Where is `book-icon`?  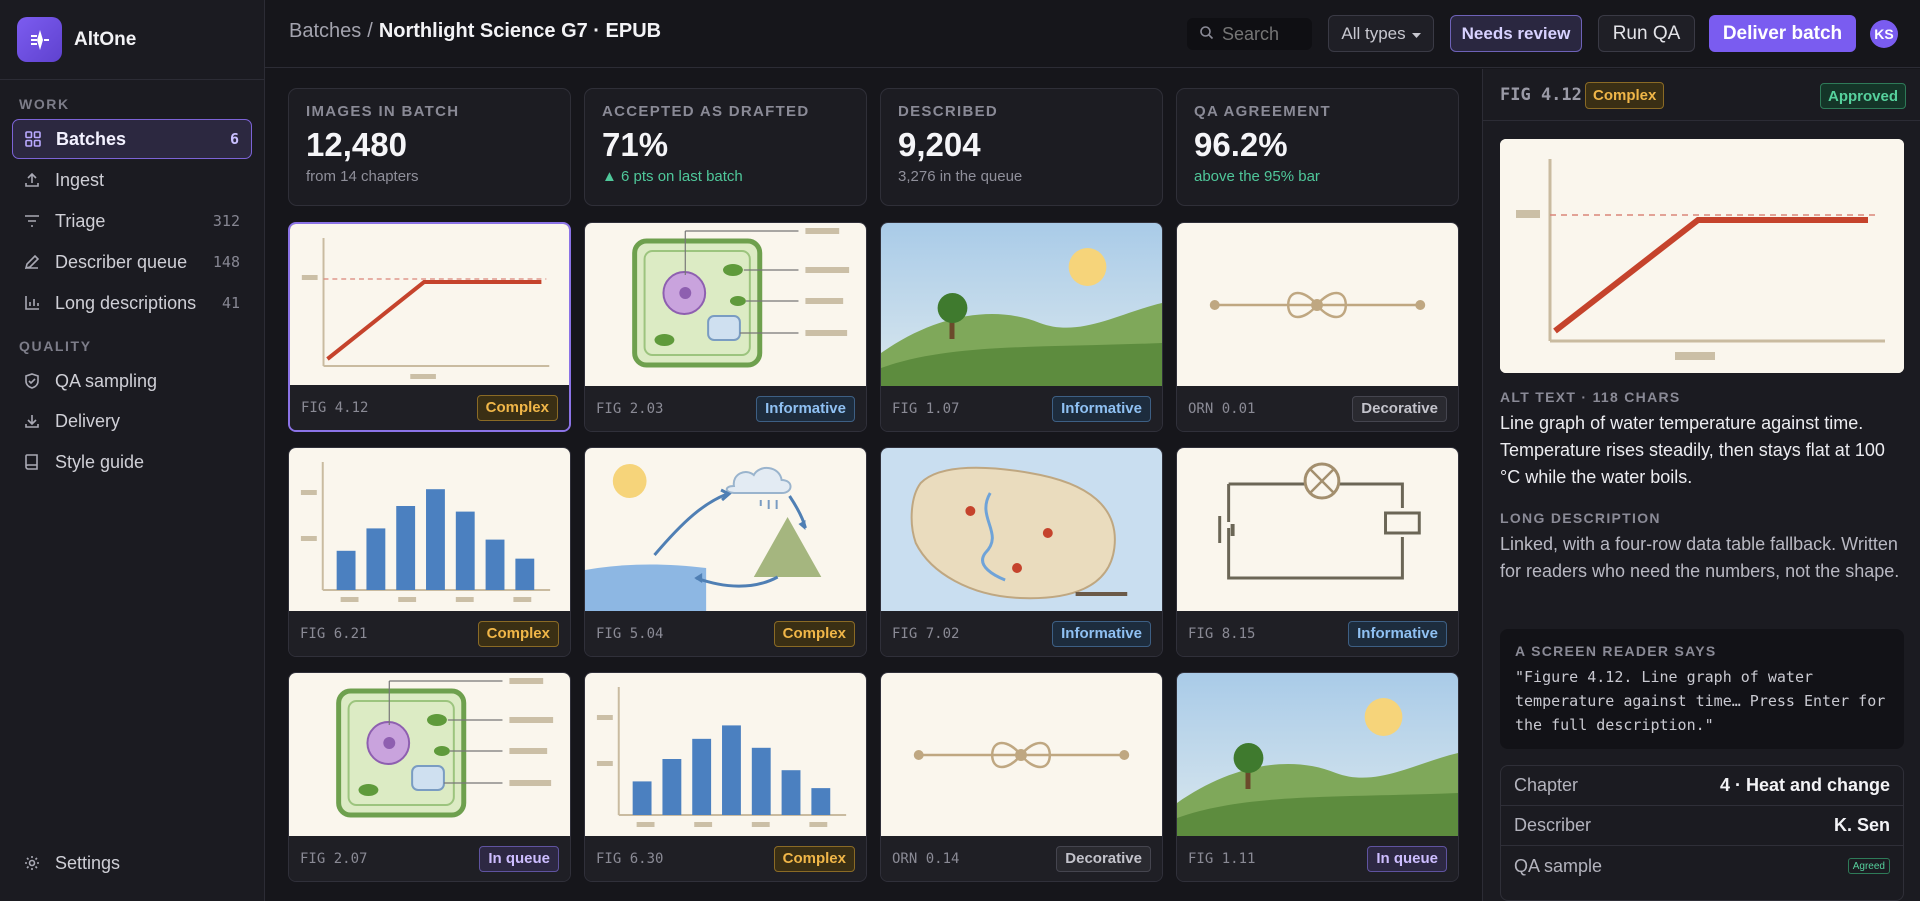 book-icon is located at coordinates (32, 462).